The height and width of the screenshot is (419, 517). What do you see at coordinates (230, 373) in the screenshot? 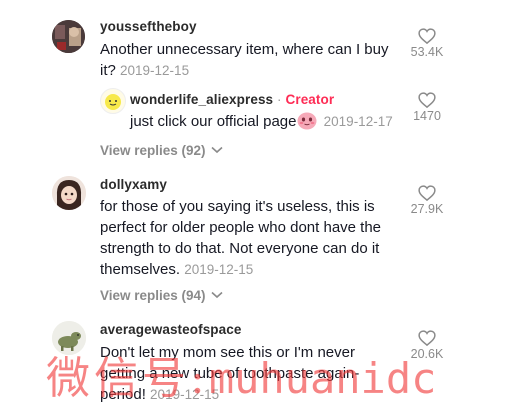
I see `comment-text-line: getting a new tube of toothpaste again-` at bounding box center [230, 373].